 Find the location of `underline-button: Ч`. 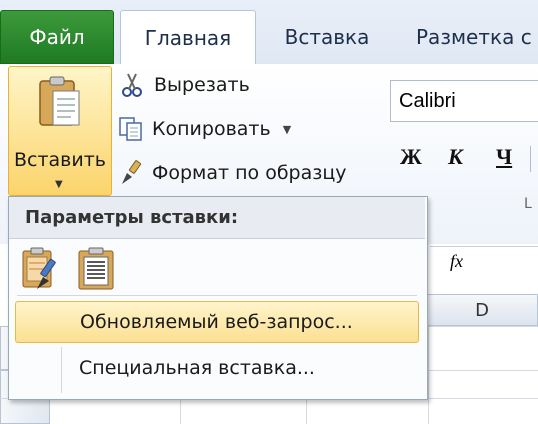

underline-button: Ч is located at coordinates (504, 157).